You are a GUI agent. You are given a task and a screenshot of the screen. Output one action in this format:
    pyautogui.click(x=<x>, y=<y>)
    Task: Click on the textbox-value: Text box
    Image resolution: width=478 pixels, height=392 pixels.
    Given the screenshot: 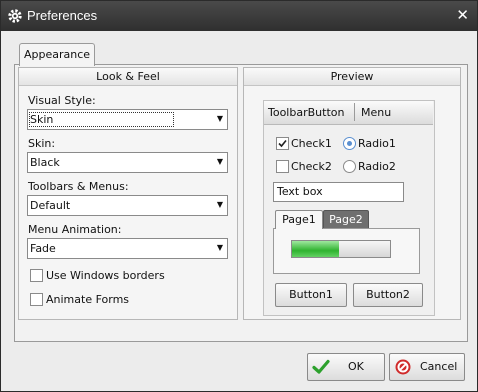 What is the action you would take?
    pyautogui.click(x=300, y=191)
    